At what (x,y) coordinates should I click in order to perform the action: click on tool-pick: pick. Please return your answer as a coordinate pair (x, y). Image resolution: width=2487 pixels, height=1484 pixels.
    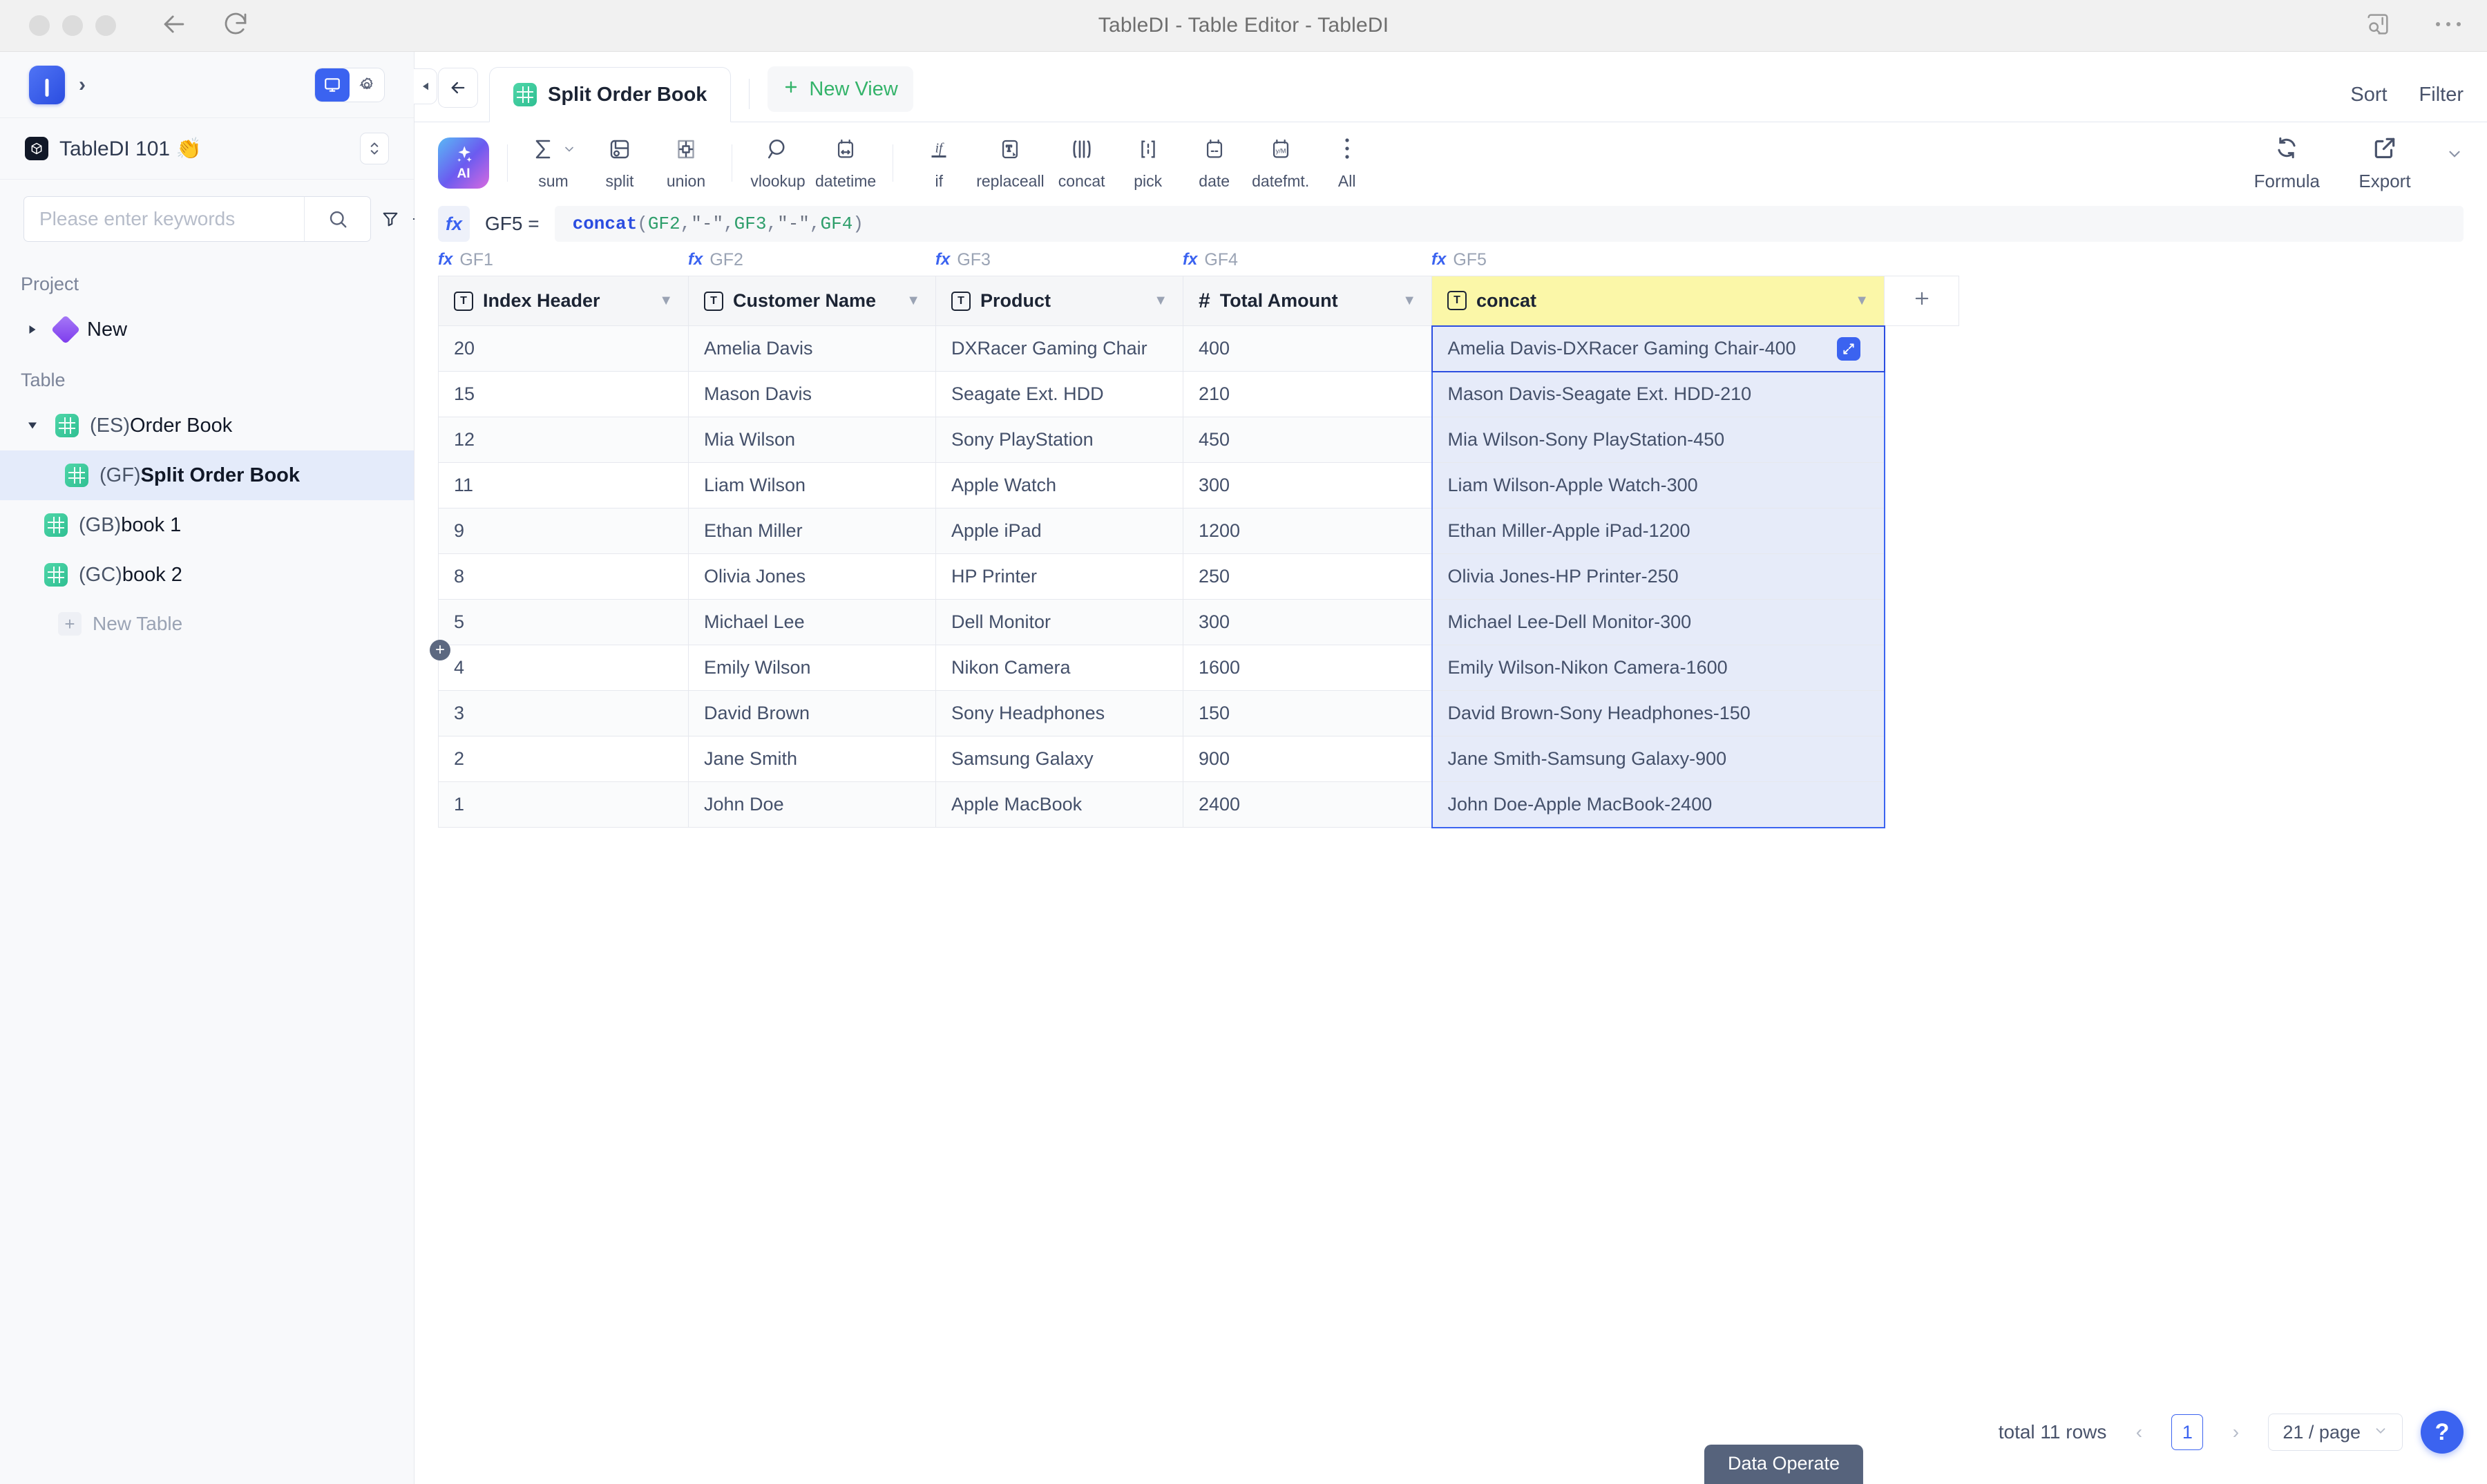
    Looking at the image, I should click on (1148, 163).